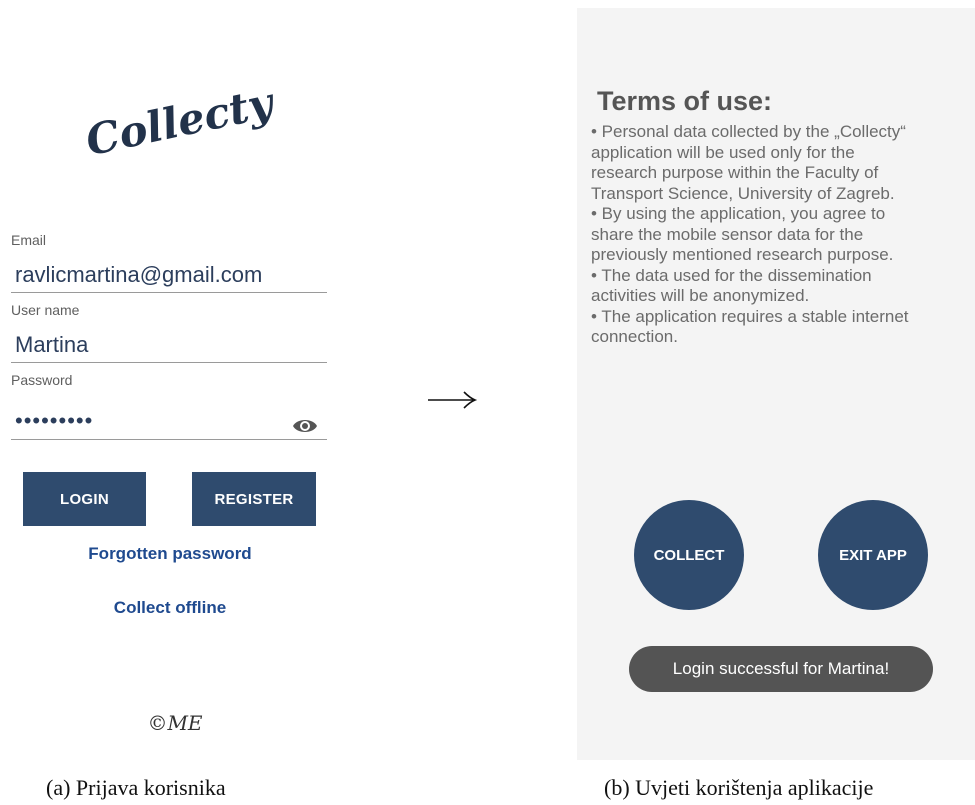  I want to click on email-field: ravlicmartina@gmail.com, so click(138, 275).